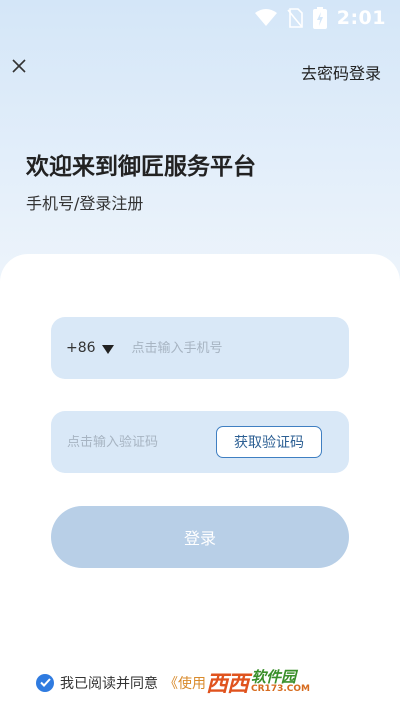 The image size is (400, 710). Describe the element at coordinates (221, 348) in the screenshot. I see `phone-input` at that location.